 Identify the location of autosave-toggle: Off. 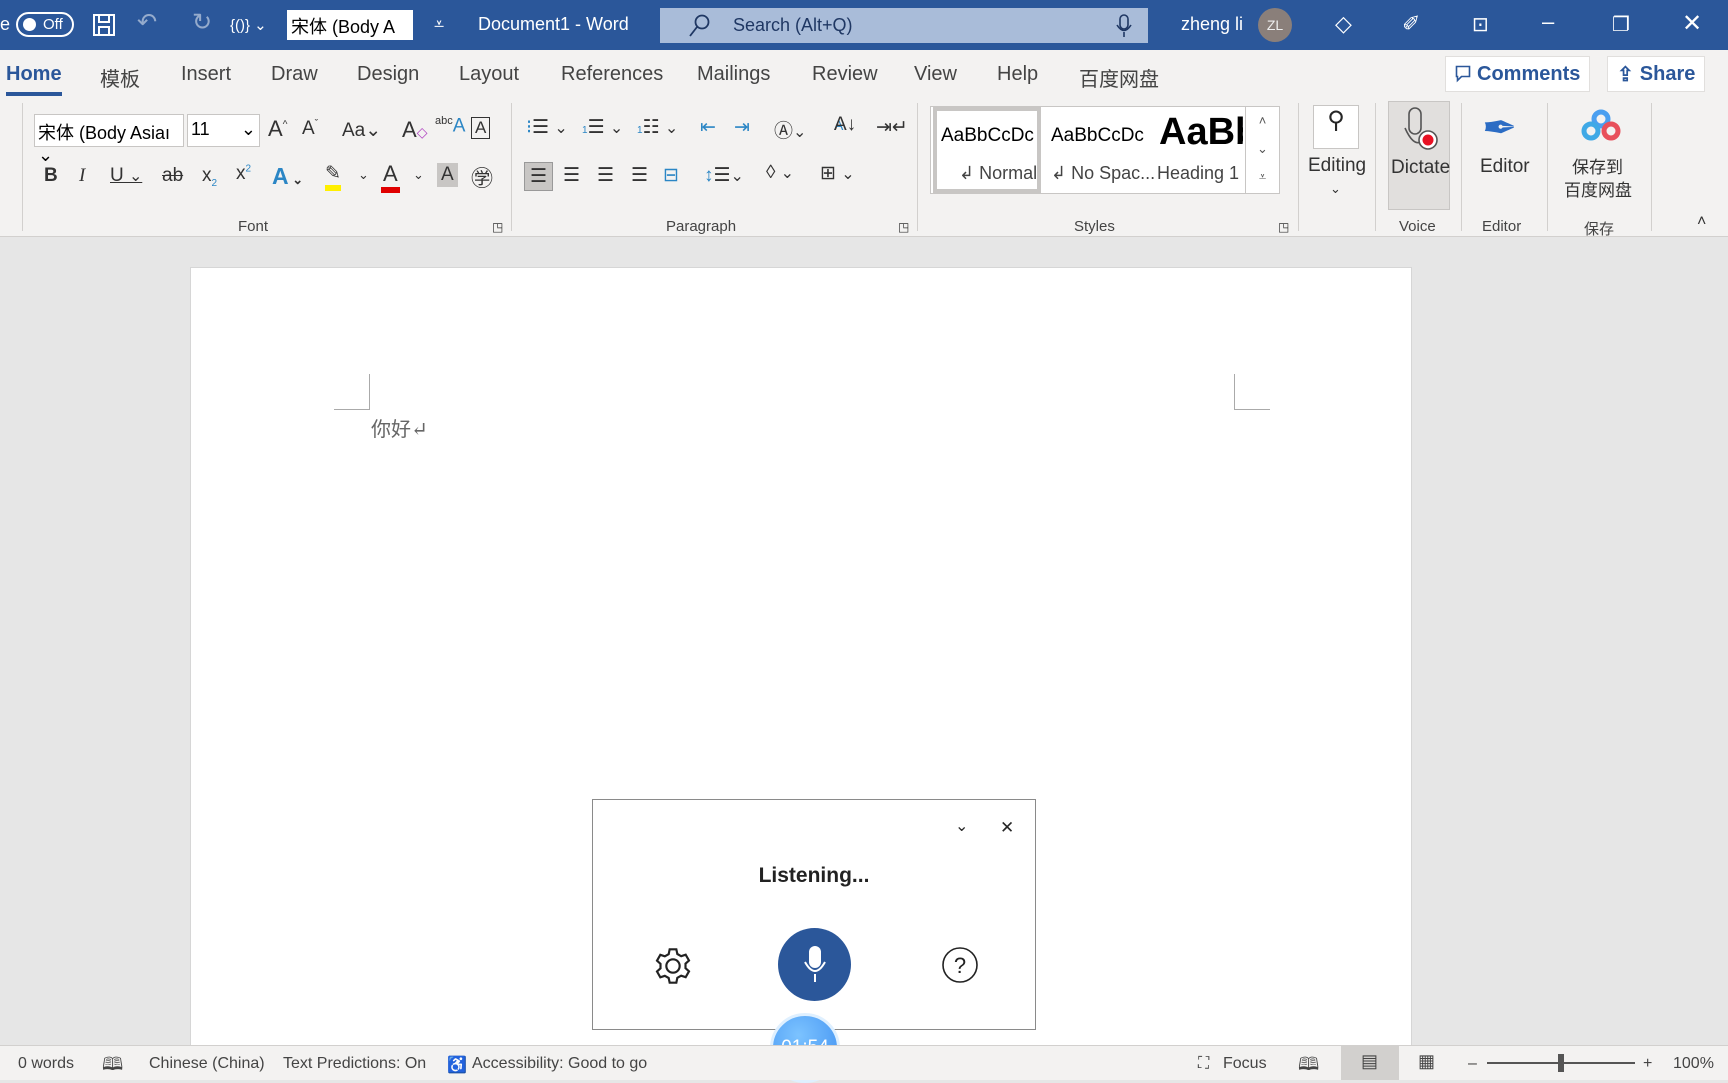
(45, 24).